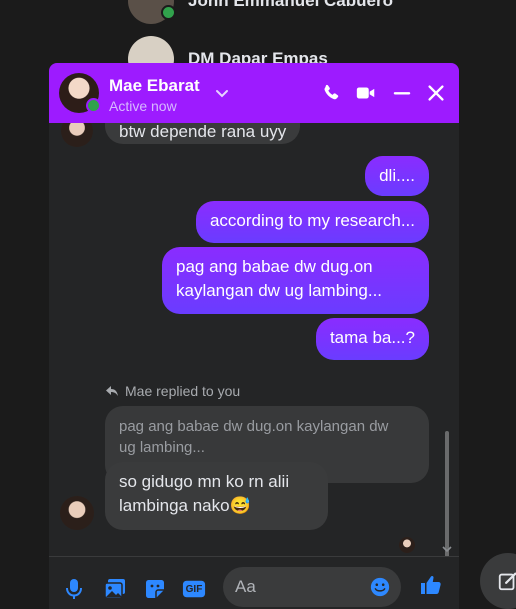  I want to click on message-bubble-outgoing: tama ba...?, so click(372, 339).